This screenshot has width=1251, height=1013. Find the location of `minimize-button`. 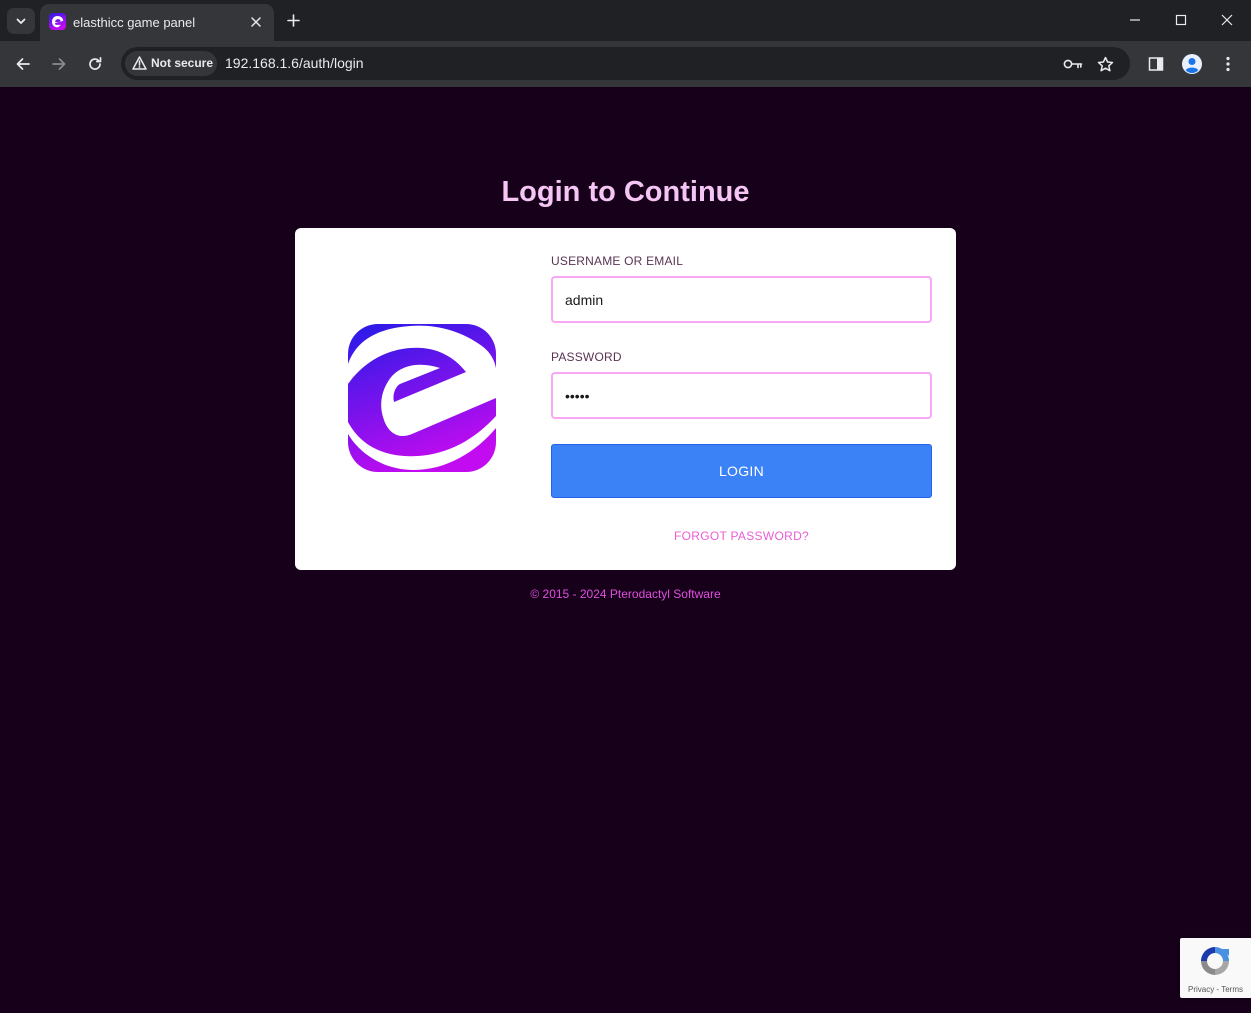

minimize-button is located at coordinates (1135, 20).